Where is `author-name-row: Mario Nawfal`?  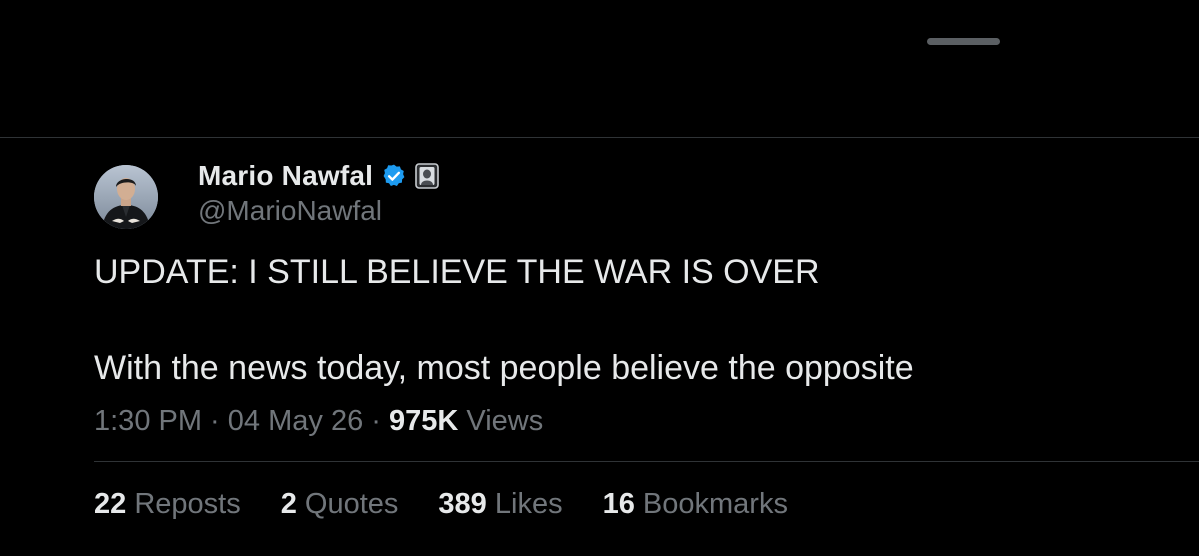 author-name-row: Mario Nawfal is located at coordinates (318, 176).